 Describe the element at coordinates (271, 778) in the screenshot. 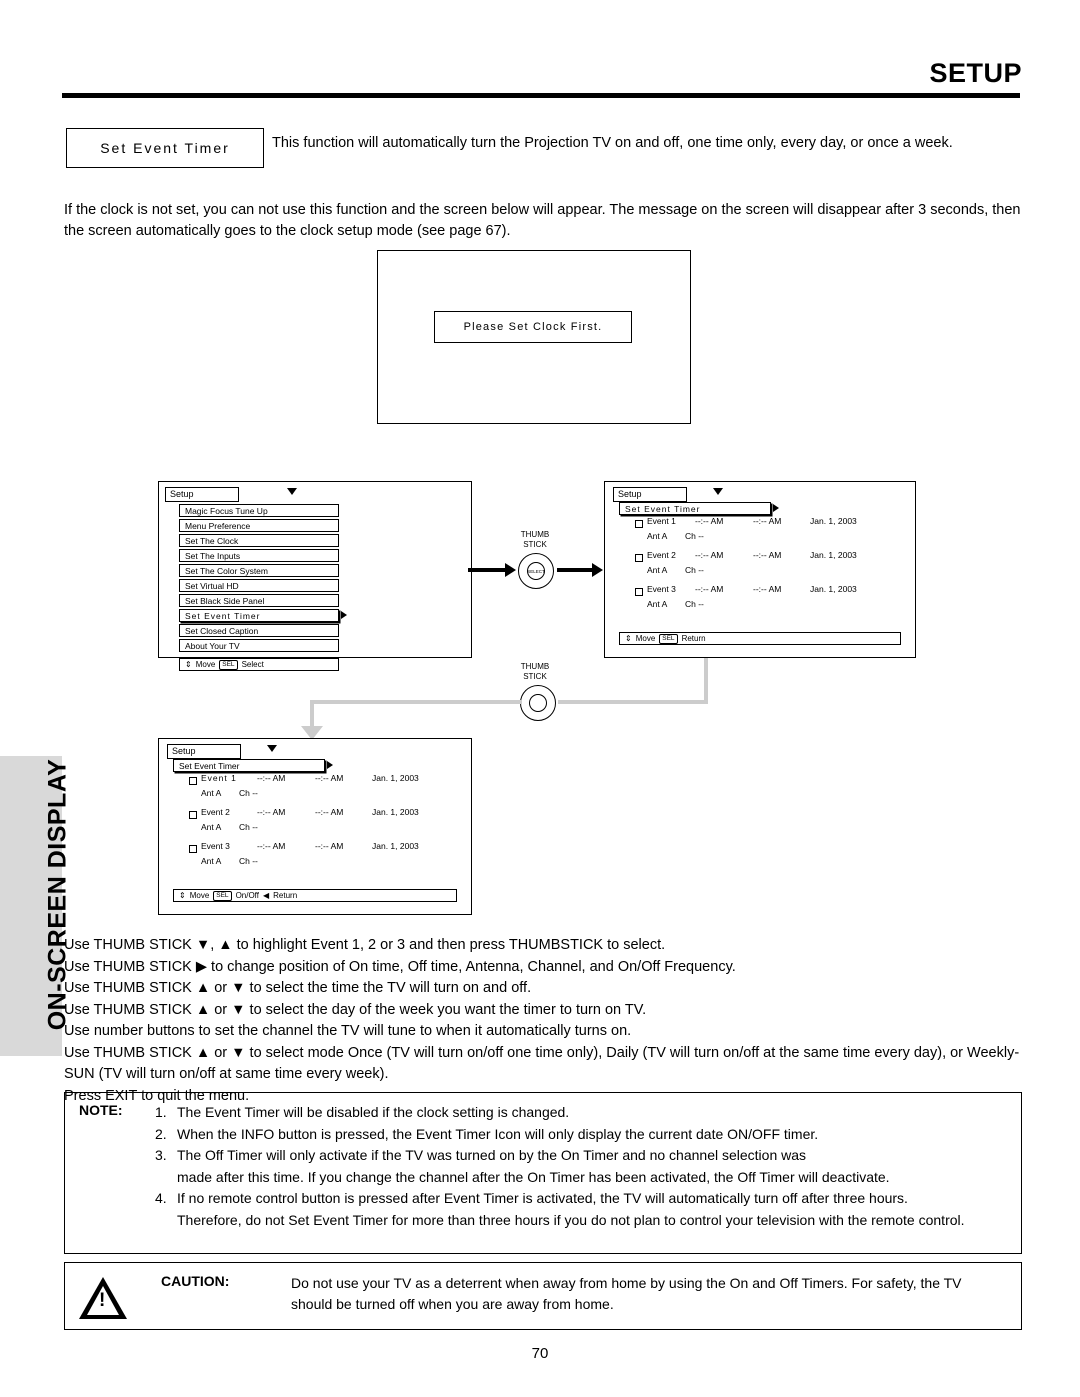

I see `event1-ontime-bottom: --:-- AM` at that location.